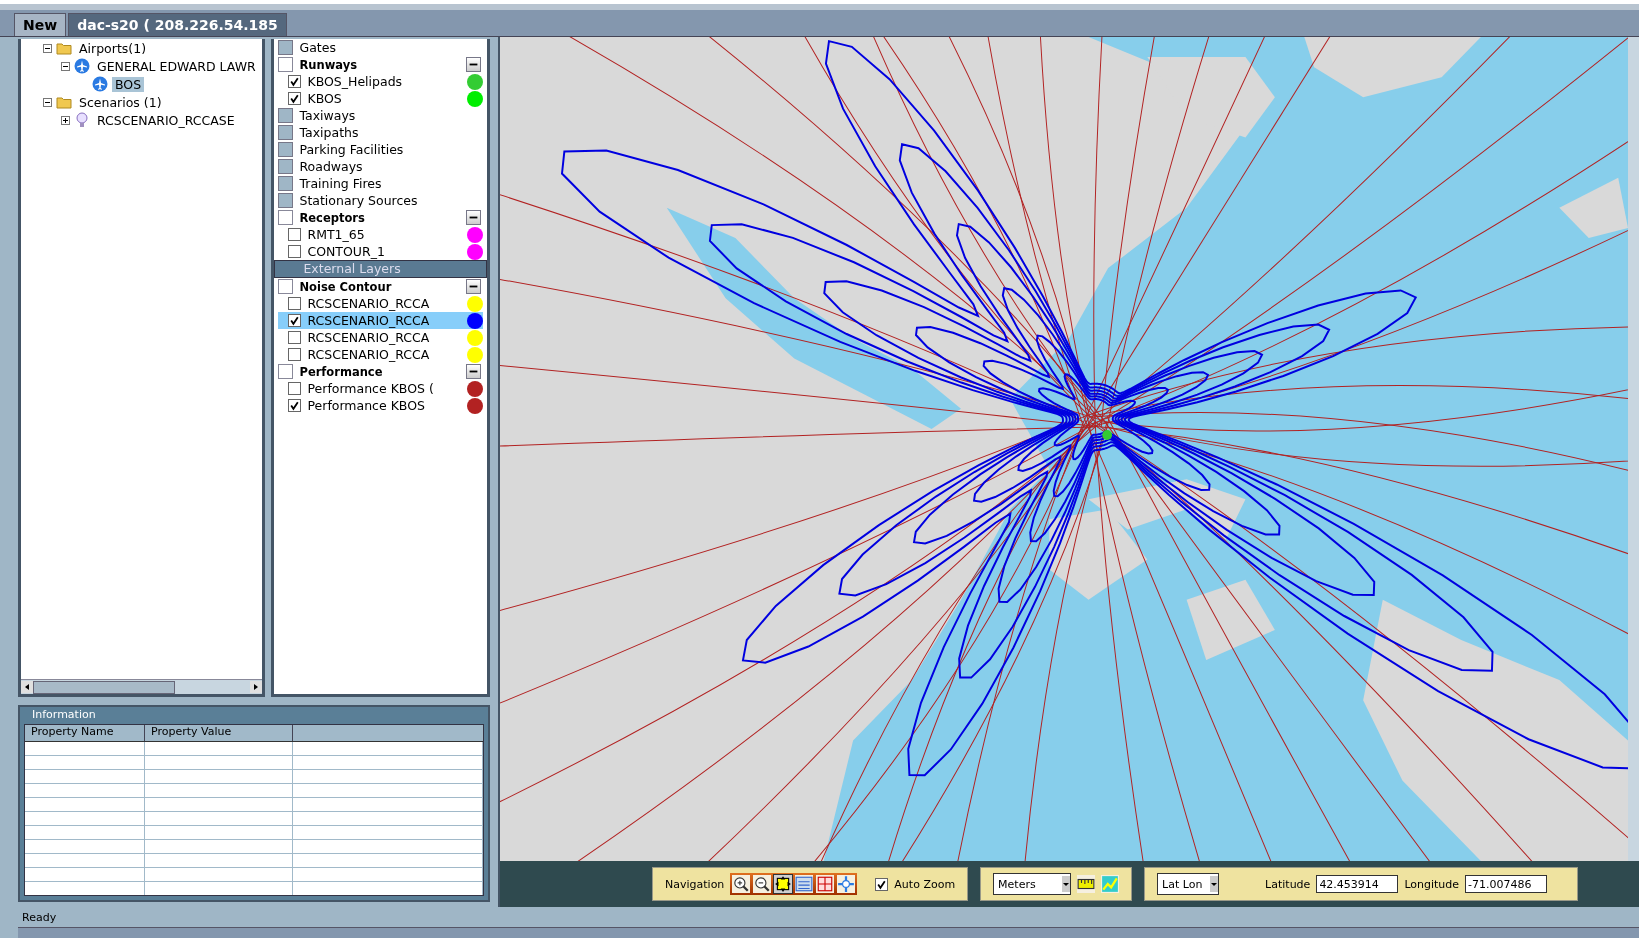  I want to click on tree-item: GENERAL EDWARD LAWR, so click(176, 66).